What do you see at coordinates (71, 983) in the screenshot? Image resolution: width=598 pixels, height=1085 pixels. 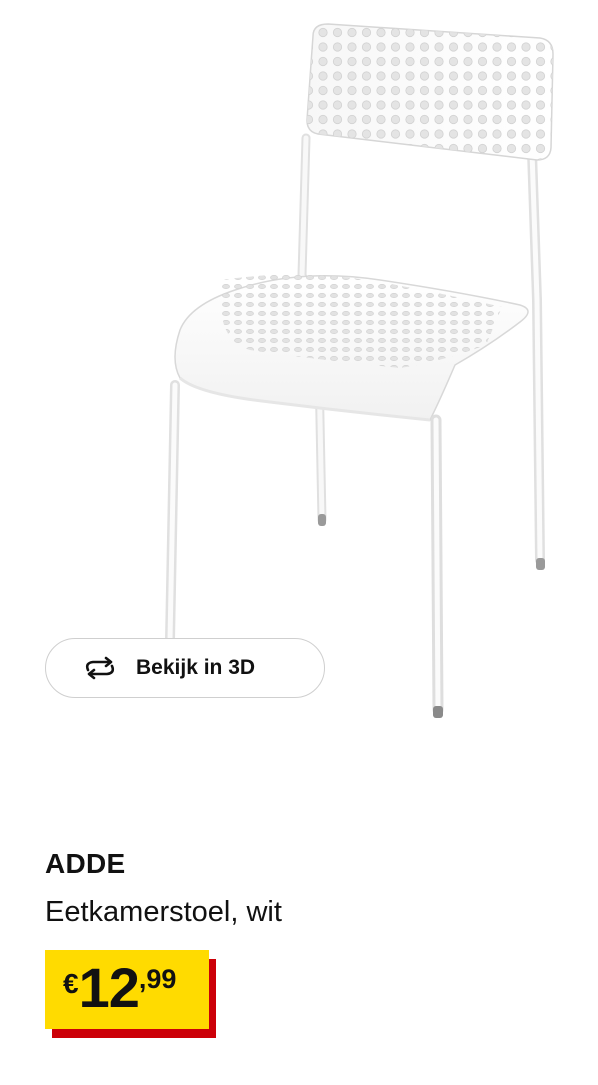 I see `price-currency: €` at bounding box center [71, 983].